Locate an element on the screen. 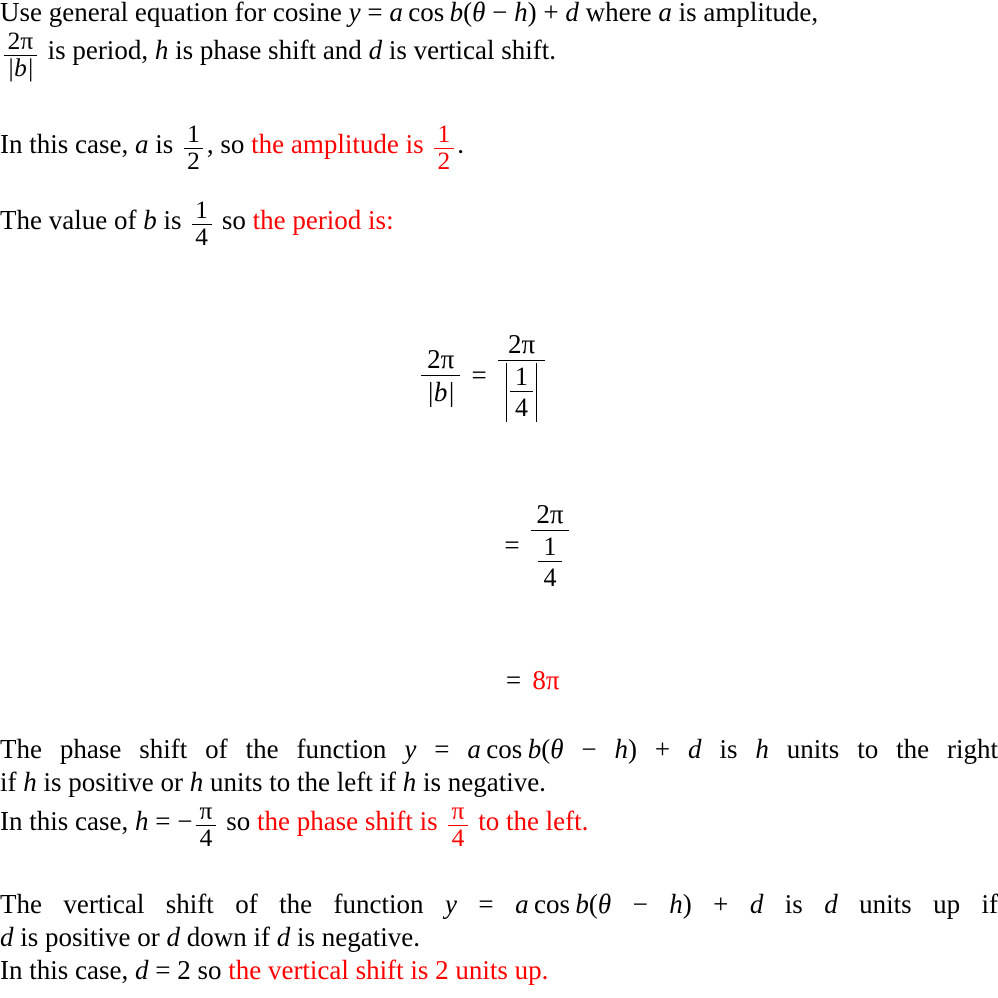 The width and height of the screenshot is (998, 998). amplitude-is-text: is is located at coordinates (164, 144).